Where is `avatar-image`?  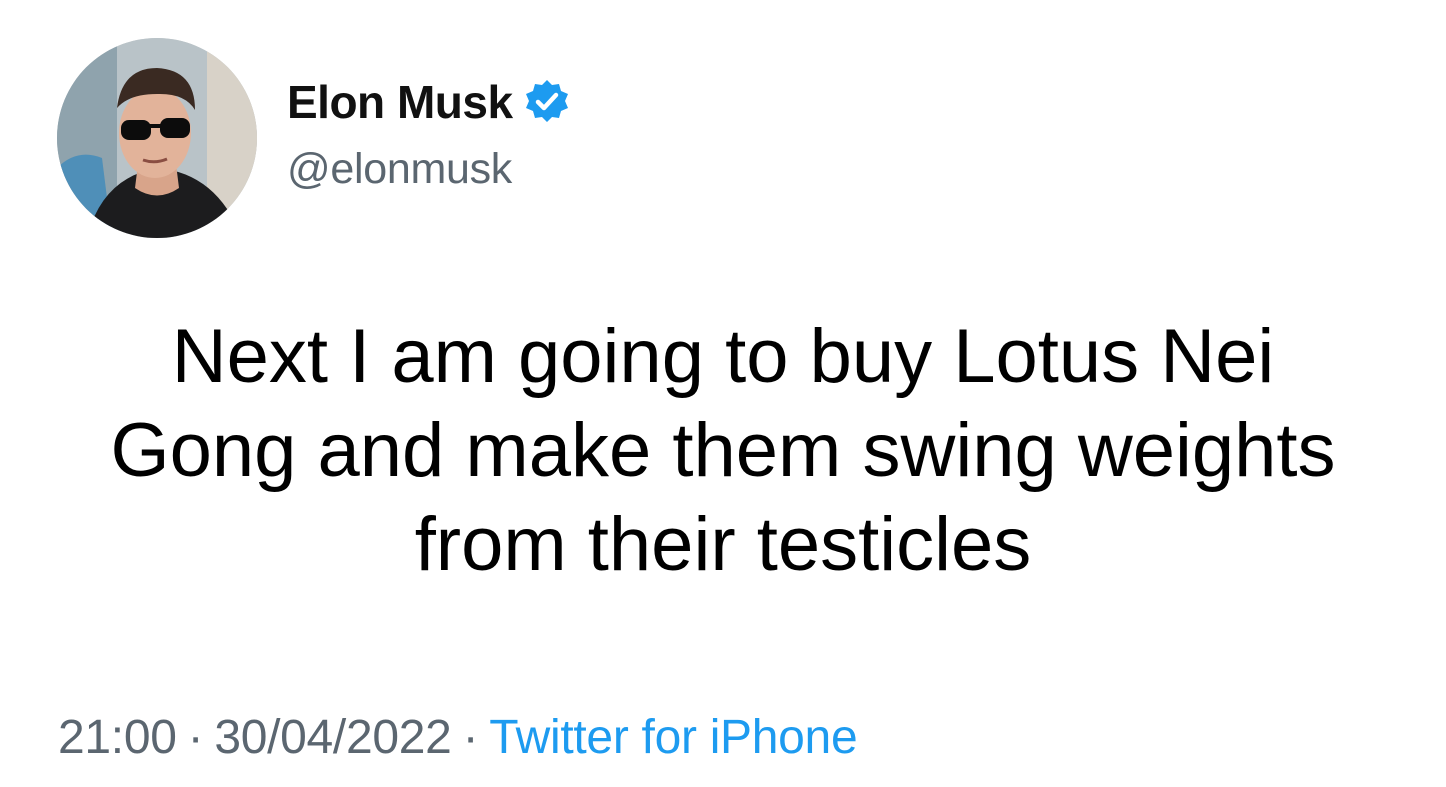
avatar-image is located at coordinates (157, 138).